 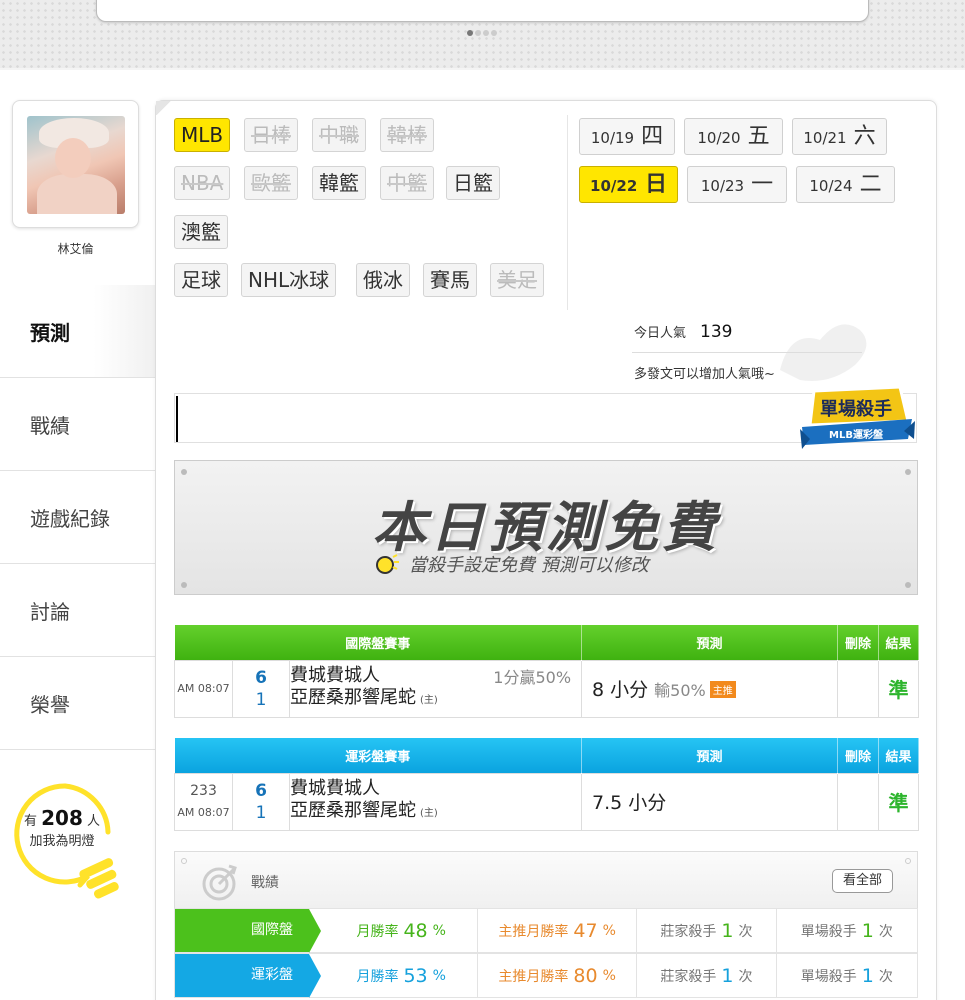 What do you see at coordinates (394, 975) in the screenshot?
I see `monthly-win-rate: 月勝率 53%` at bounding box center [394, 975].